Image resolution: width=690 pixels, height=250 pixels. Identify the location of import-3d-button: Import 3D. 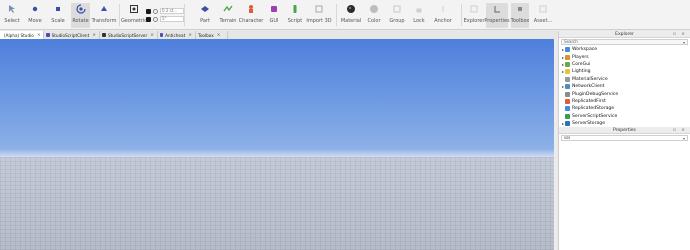
(319, 15).